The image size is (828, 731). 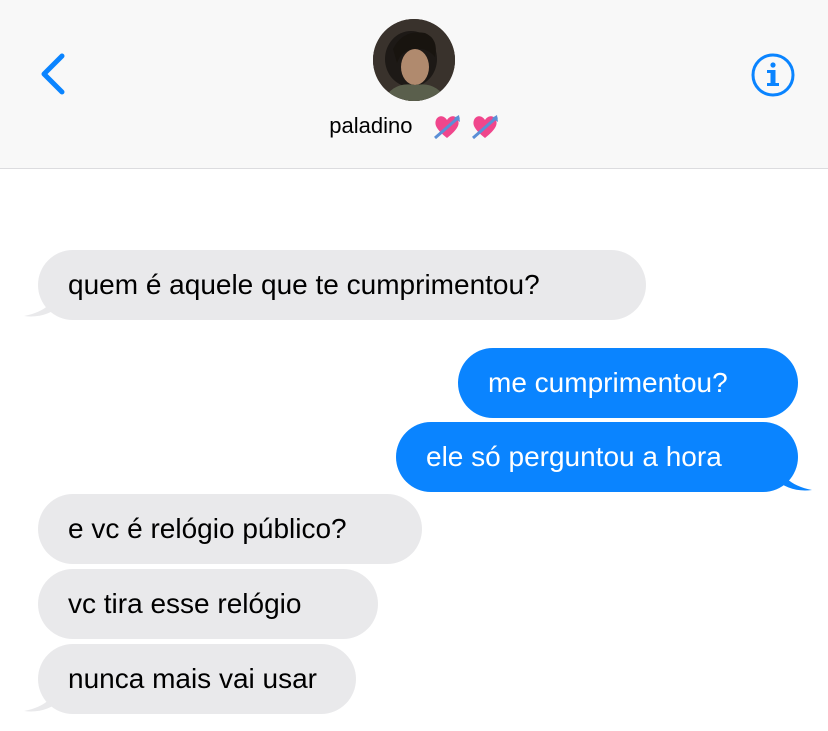 What do you see at coordinates (342, 285) in the screenshot?
I see `message-received: quem é aquele que te cumprimentou?` at bounding box center [342, 285].